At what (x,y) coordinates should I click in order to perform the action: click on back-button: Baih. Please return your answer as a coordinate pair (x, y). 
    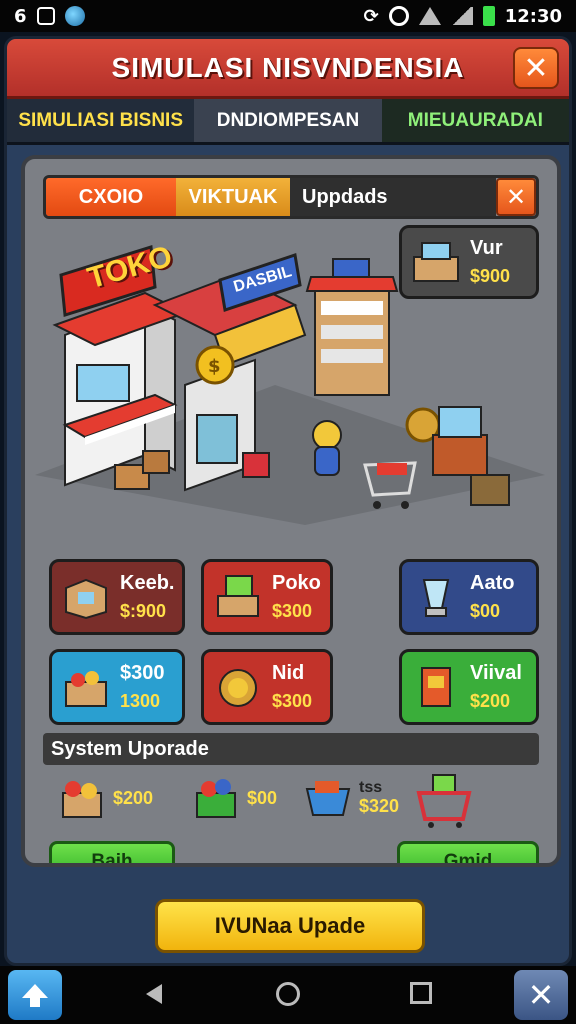
    Looking at the image, I should click on (112, 852).